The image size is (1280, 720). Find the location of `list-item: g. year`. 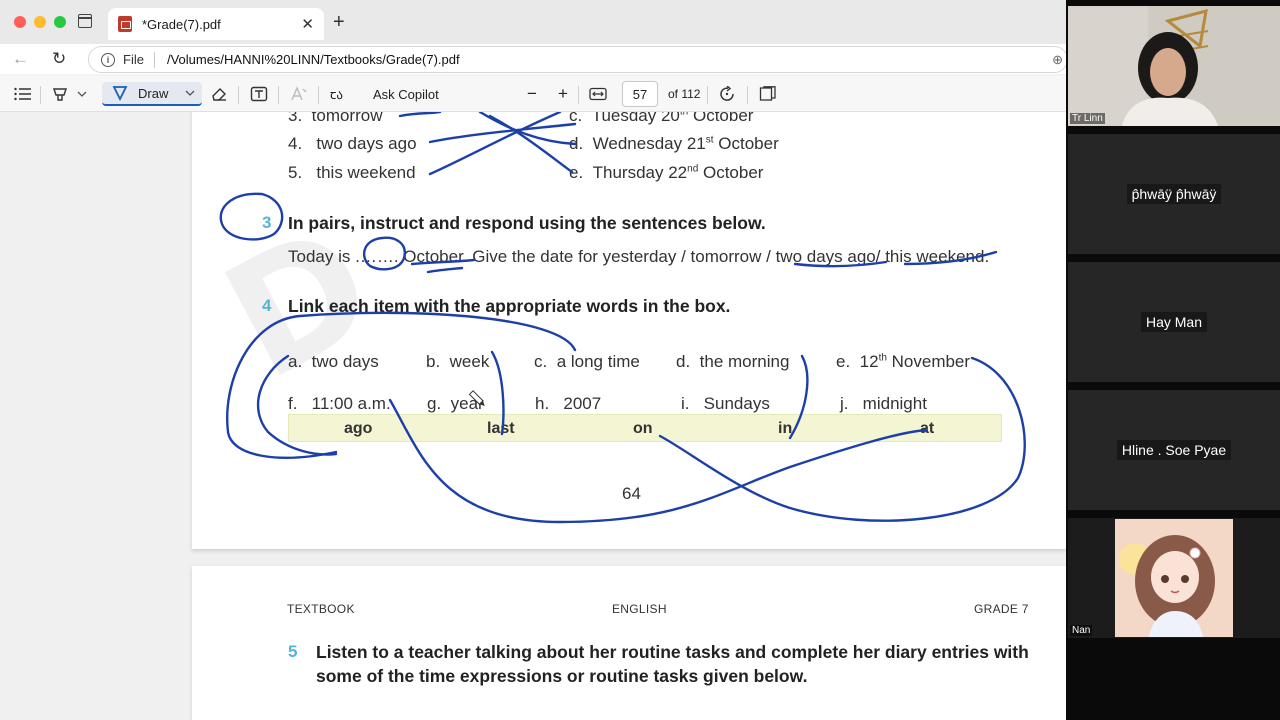

list-item: g. year is located at coordinates (455, 403).